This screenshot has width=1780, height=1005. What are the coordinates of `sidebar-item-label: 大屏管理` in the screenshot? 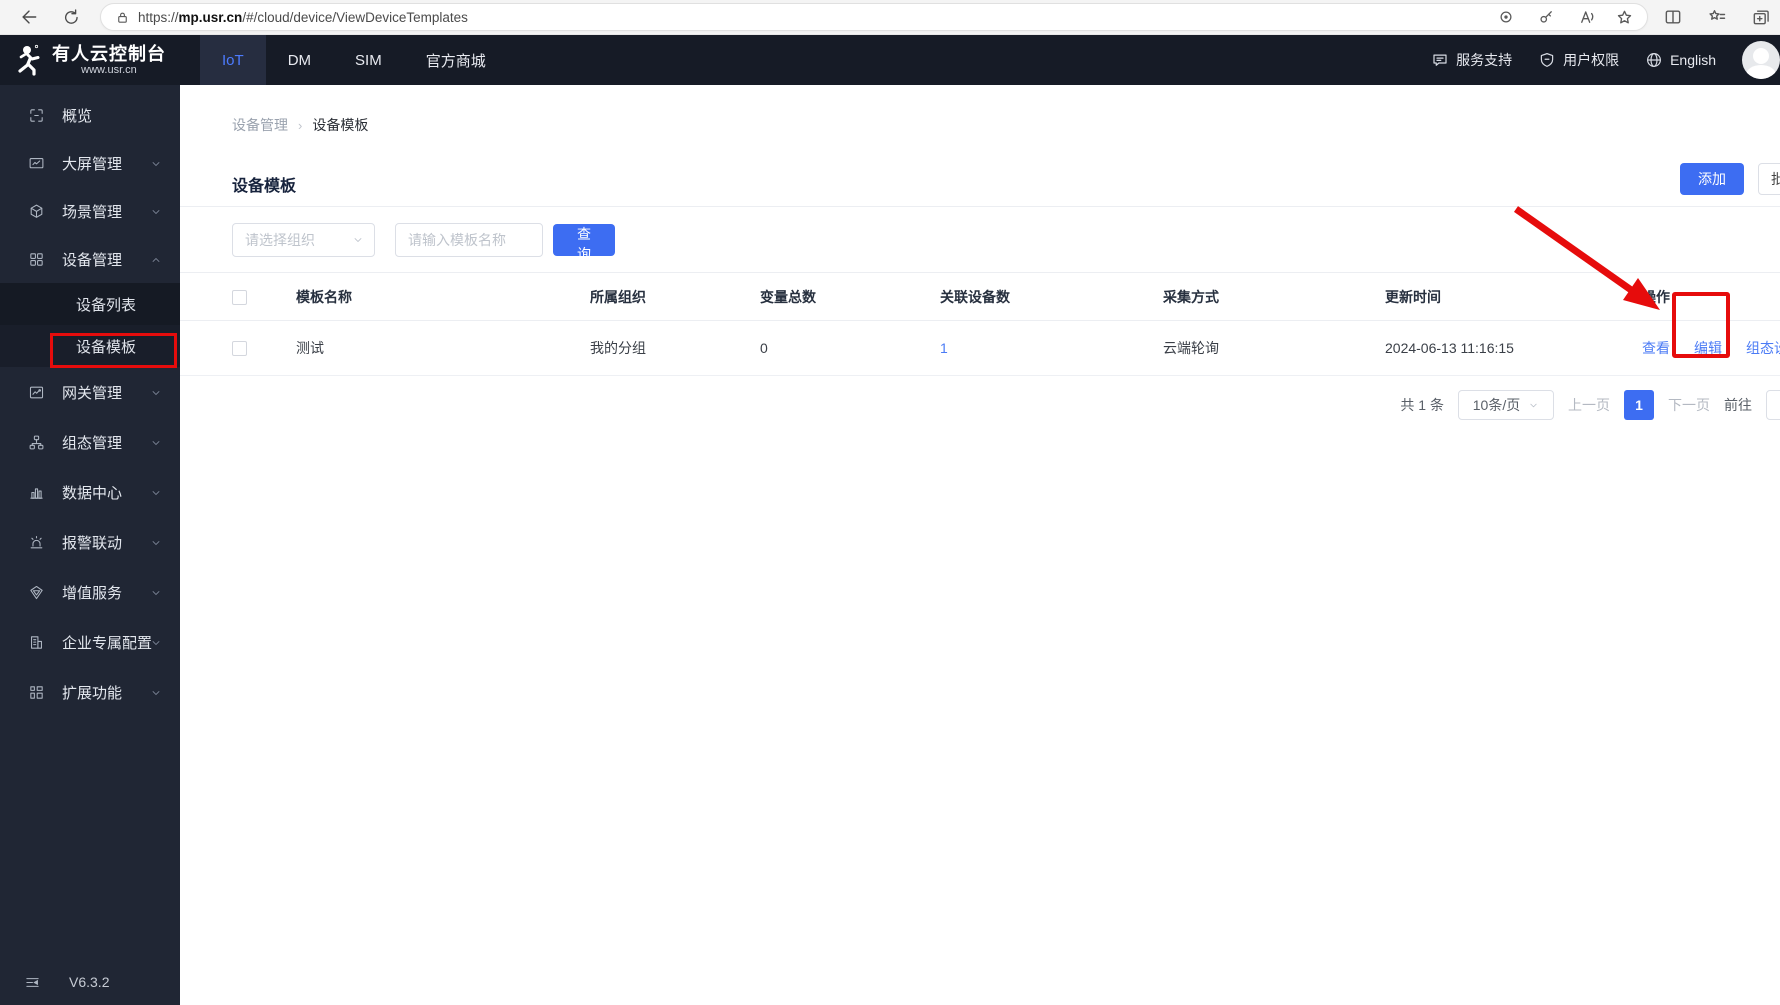 It's located at (92, 164).